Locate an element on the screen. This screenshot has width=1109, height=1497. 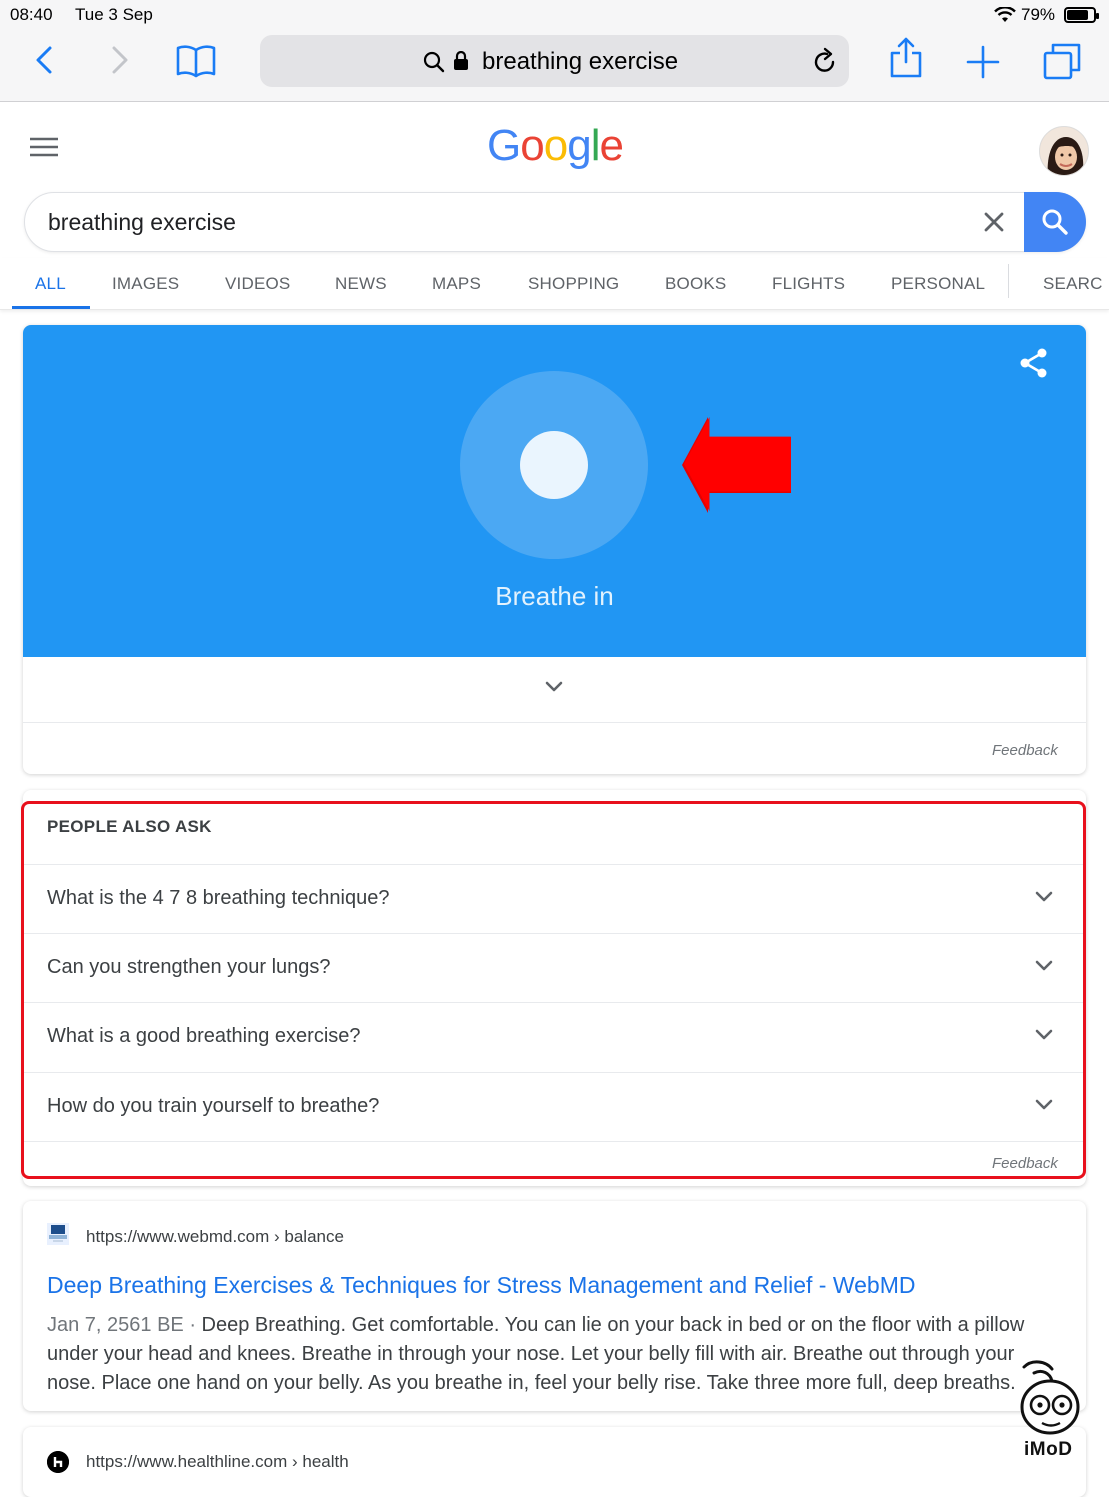
battery-percent: 79% is located at coordinates (1038, 14).